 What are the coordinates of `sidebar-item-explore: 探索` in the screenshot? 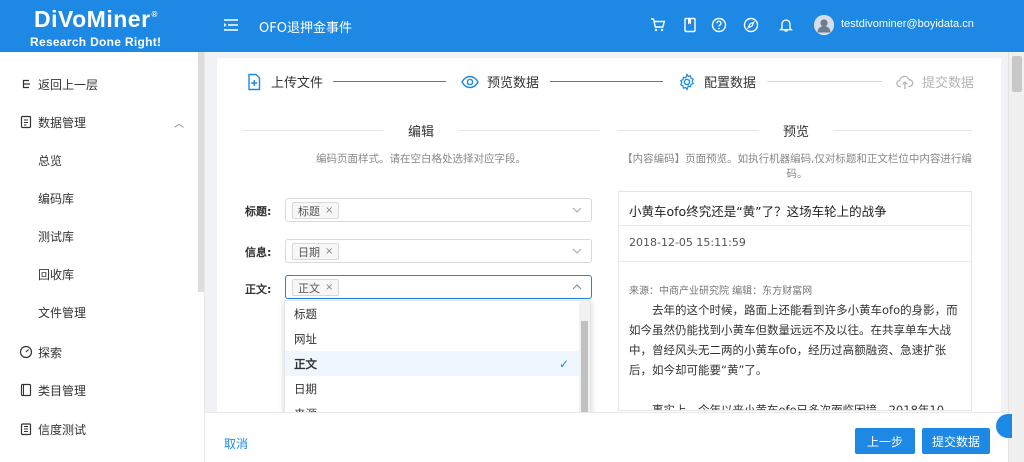 It's located at (98, 352).